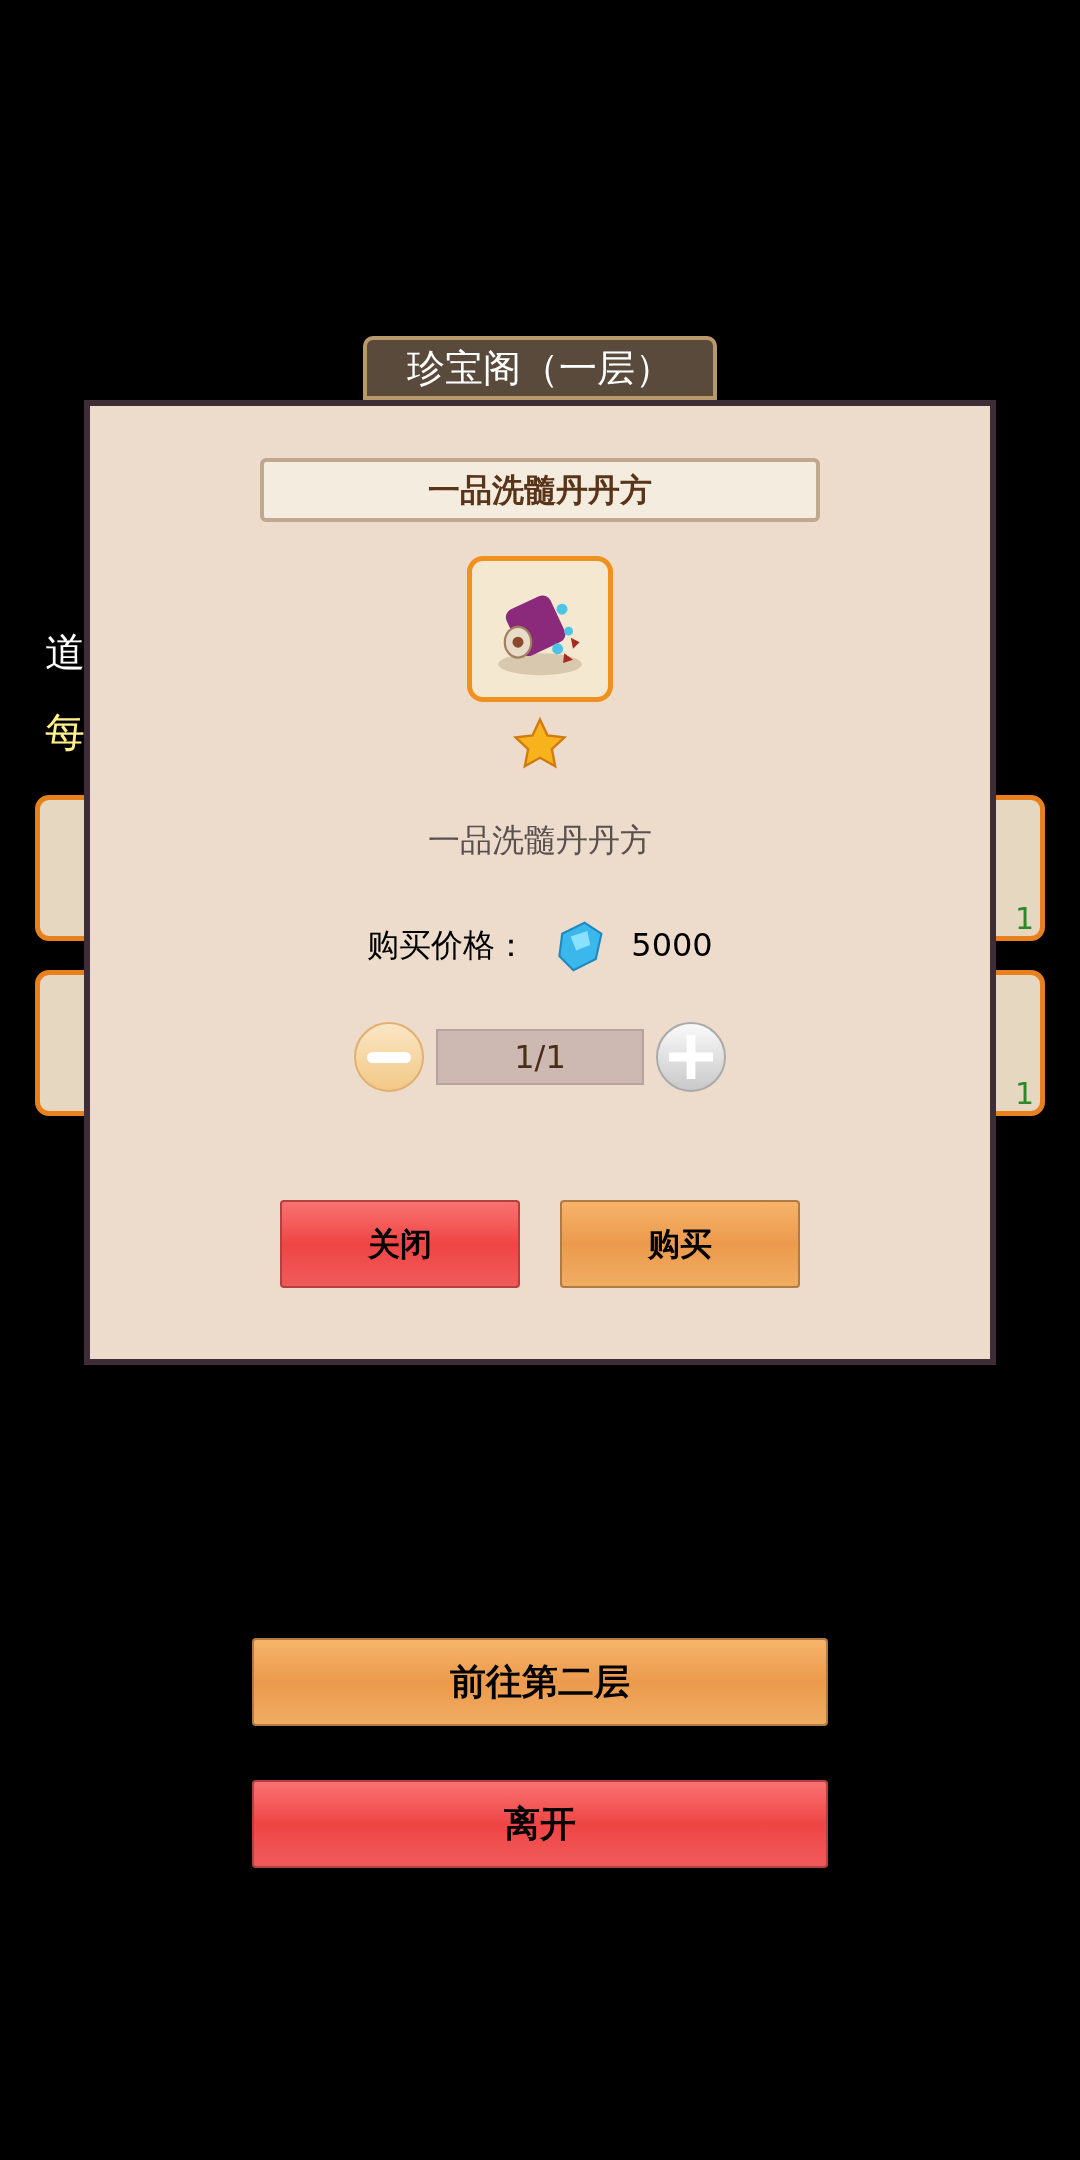 The image size is (1080, 2160). I want to click on prompt-text: 道, so click(65, 652).